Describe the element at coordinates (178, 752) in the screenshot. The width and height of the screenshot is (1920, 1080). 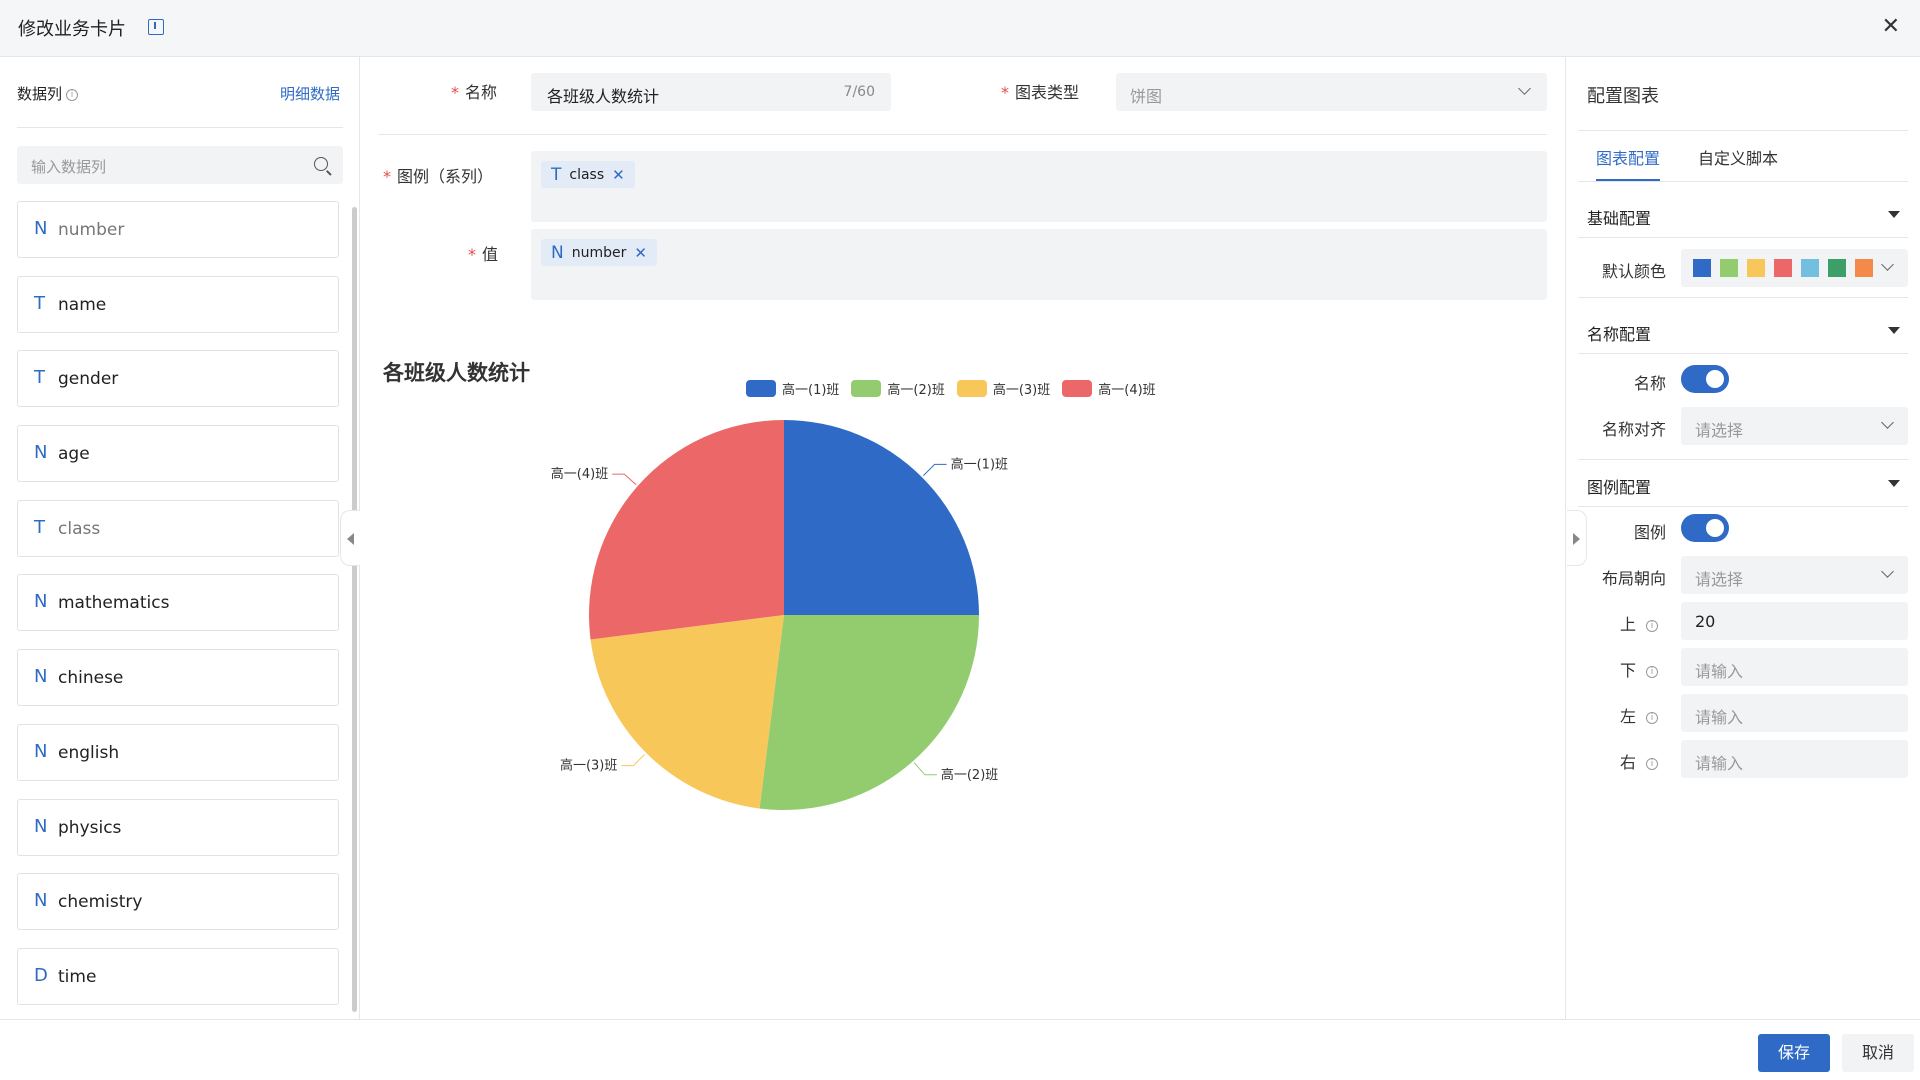
I see `column-item-english: Nenglish` at that location.